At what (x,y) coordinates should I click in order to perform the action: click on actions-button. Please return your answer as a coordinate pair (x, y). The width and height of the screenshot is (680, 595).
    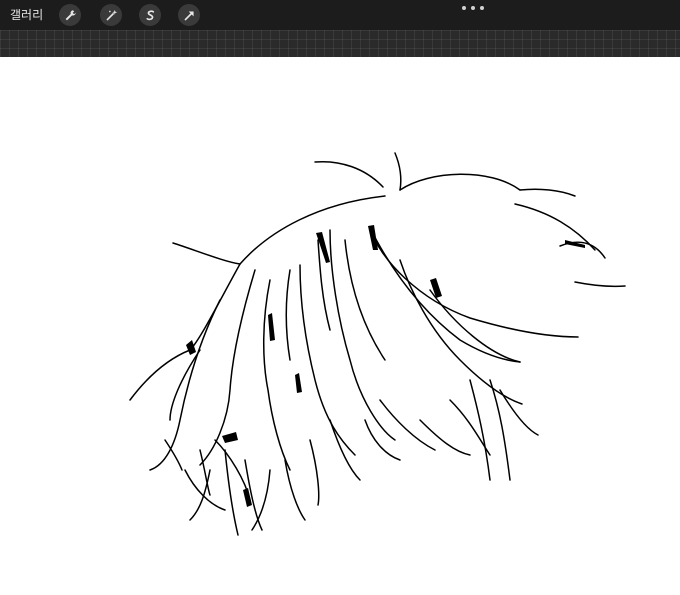
    Looking at the image, I should click on (70, 15).